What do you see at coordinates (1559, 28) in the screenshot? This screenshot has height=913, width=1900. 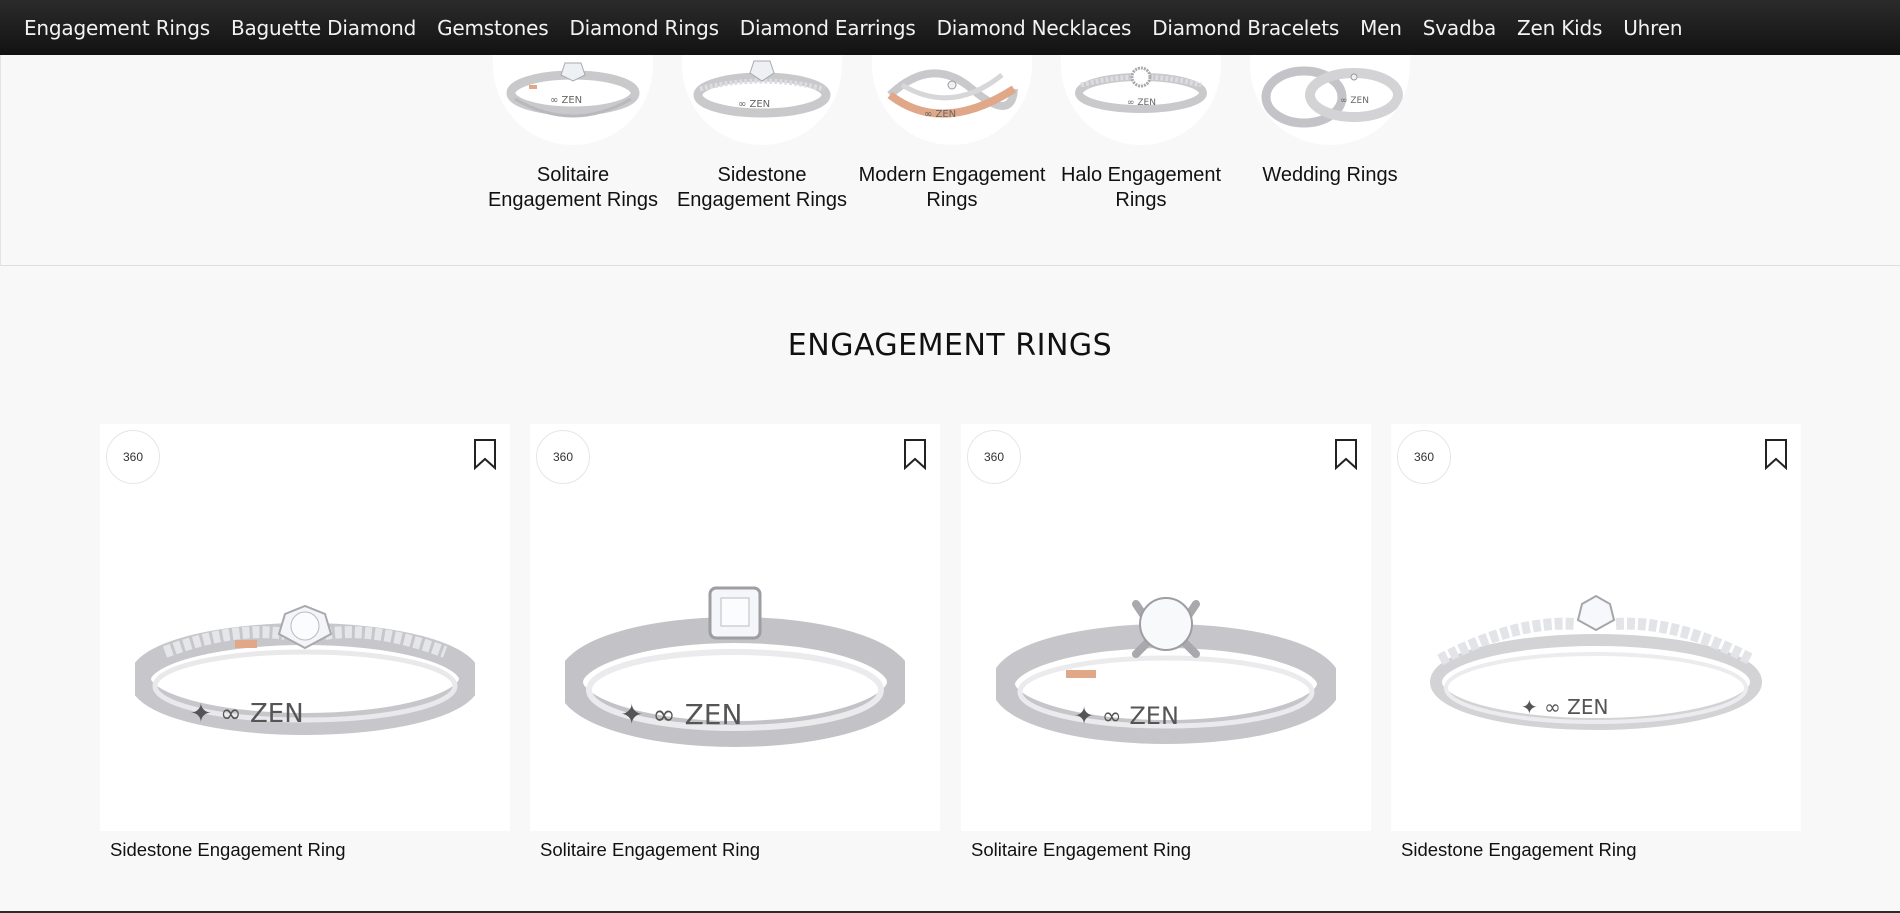 I see `nav-zen-kids: Zen Kids` at bounding box center [1559, 28].